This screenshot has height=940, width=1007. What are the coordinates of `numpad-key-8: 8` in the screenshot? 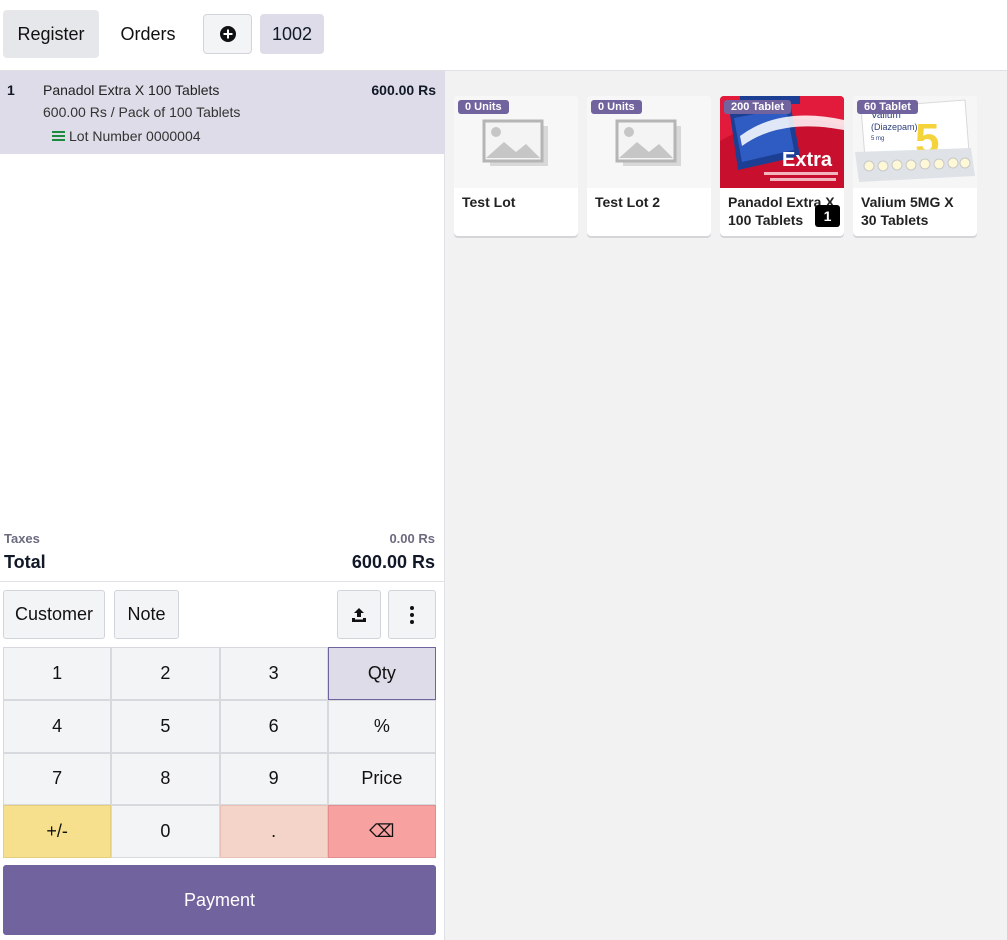 It's located at (165, 779).